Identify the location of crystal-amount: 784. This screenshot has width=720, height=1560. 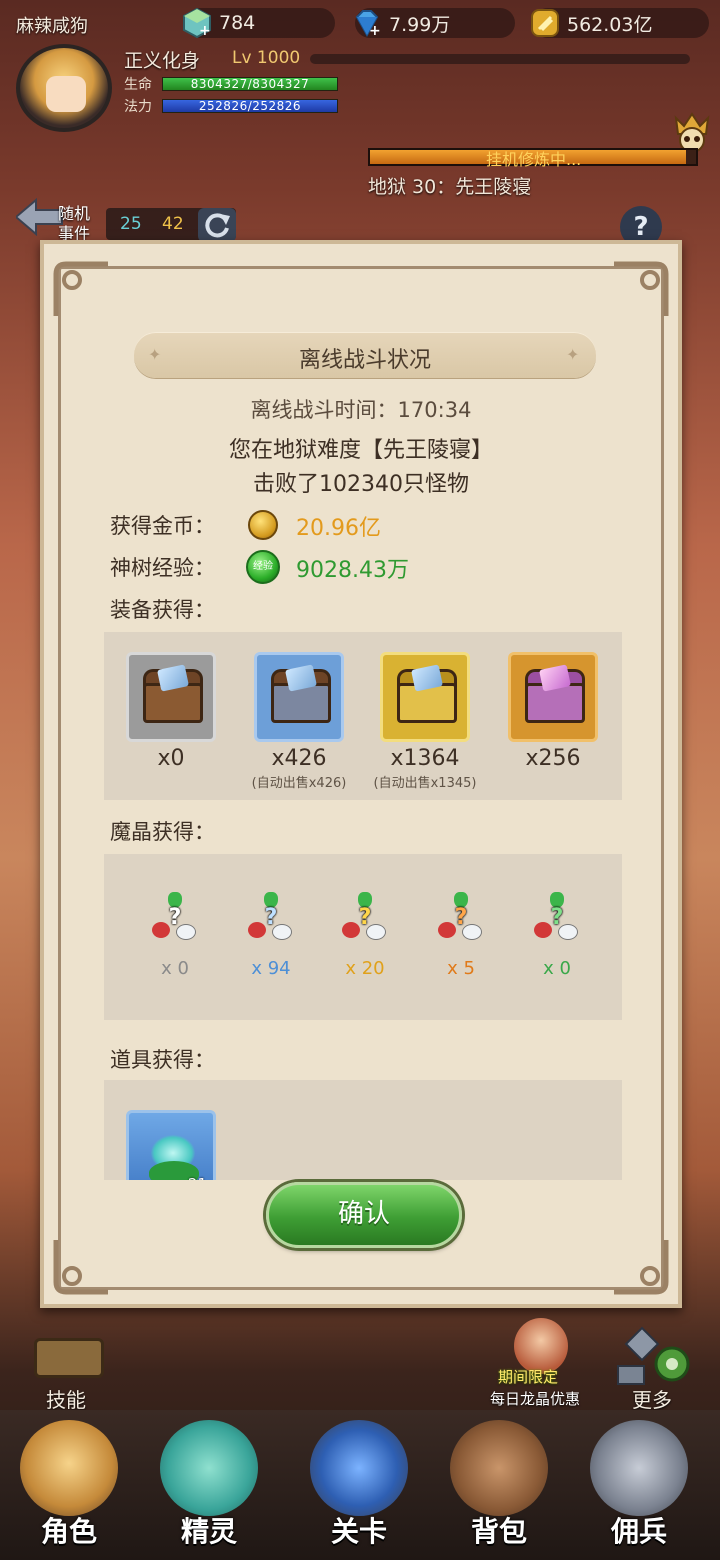
(237, 23).